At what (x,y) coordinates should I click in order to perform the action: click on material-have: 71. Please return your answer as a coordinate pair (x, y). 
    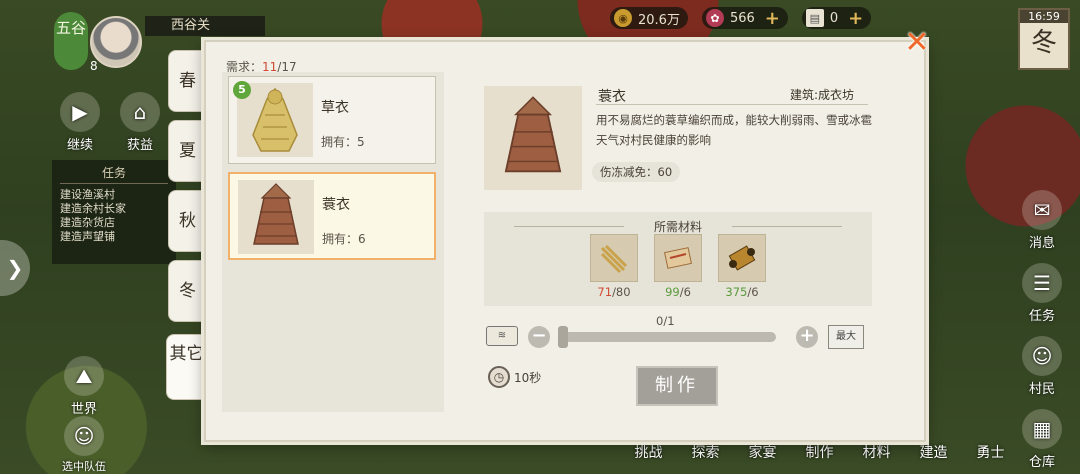
    Looking at the image, I should click on (605, 292).